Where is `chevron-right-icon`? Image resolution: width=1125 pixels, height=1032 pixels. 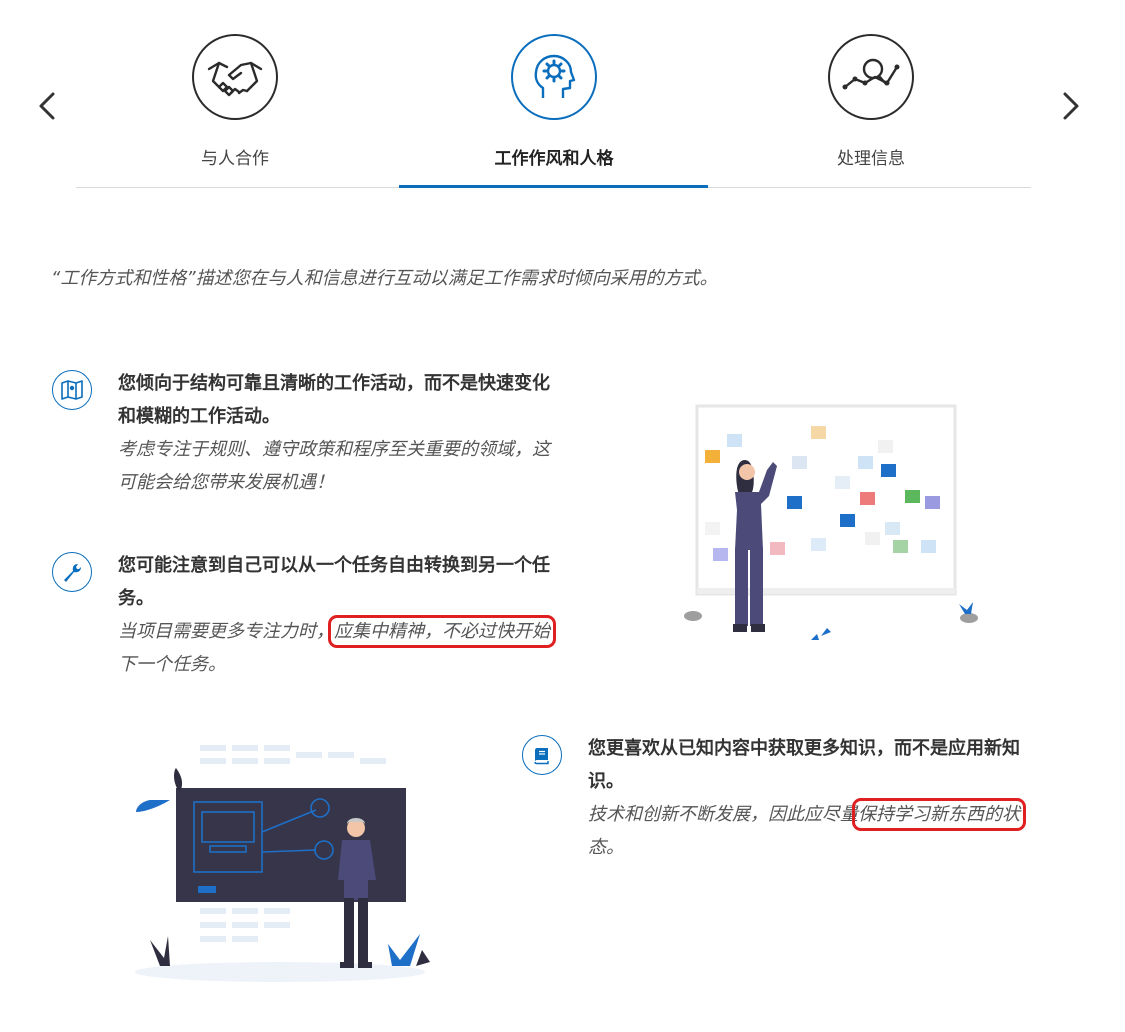 chevron-right-icon is located at coordinates (1071, 106).